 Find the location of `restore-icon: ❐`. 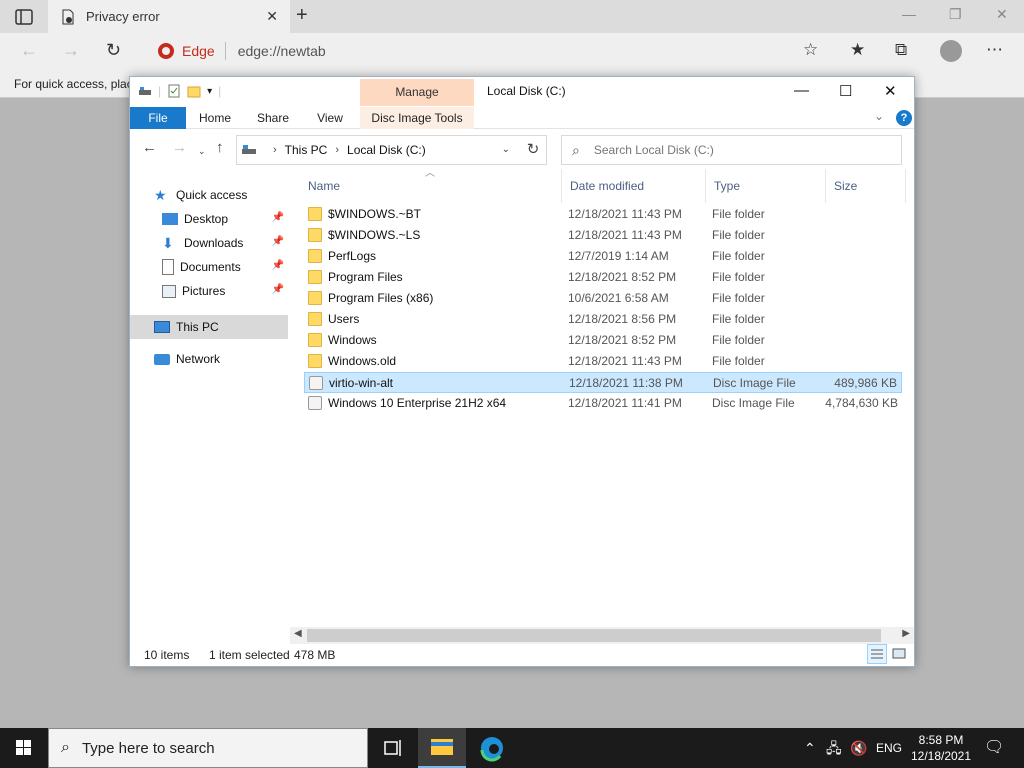

restore-icon: ❐ is located at coordinates (955, 14).